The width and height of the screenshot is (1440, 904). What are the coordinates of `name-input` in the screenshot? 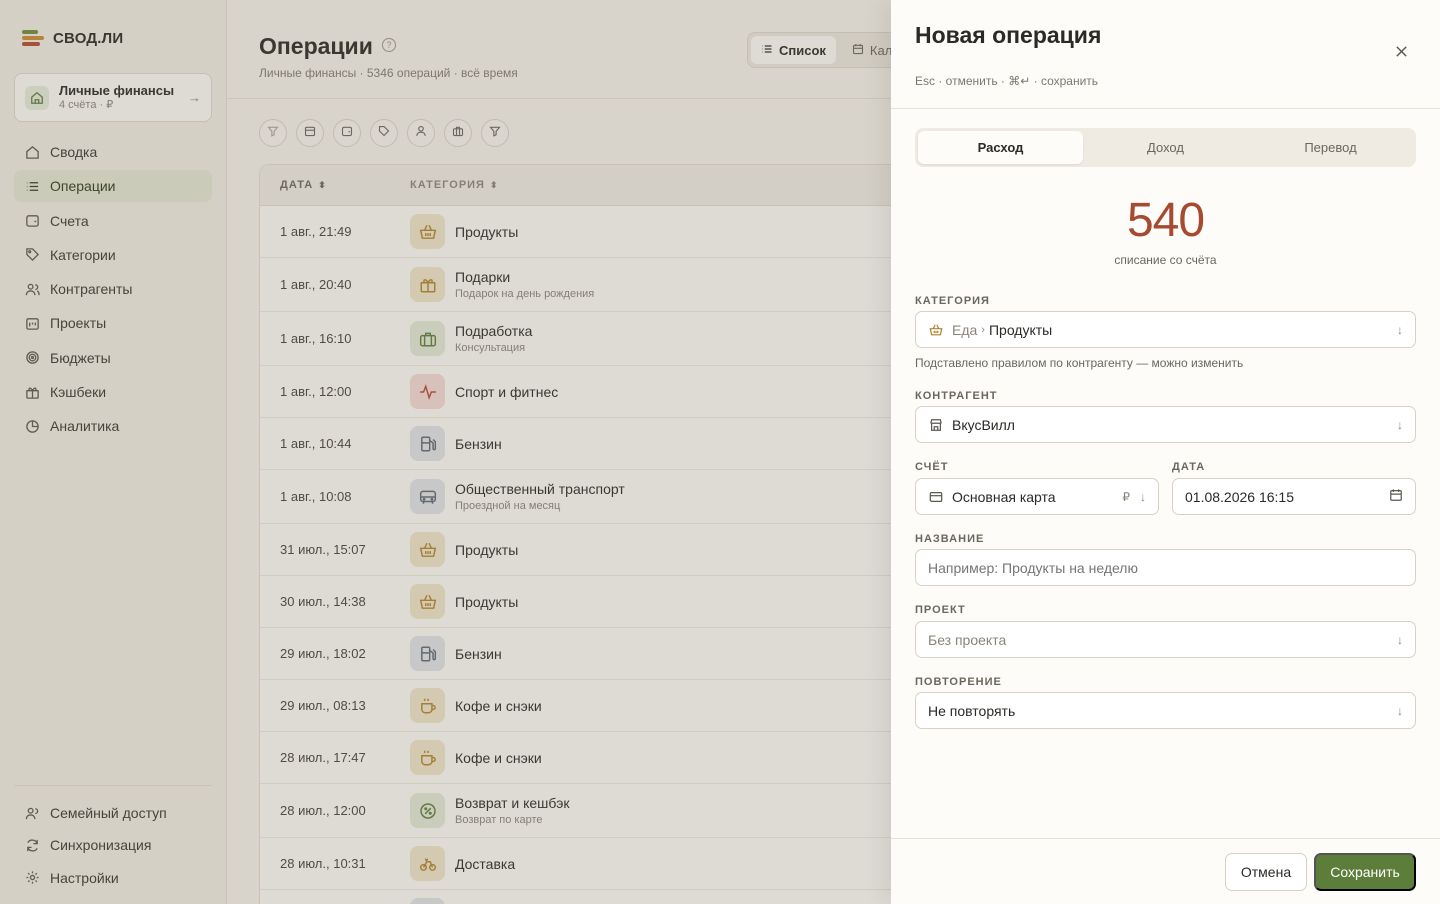 It's located at (1165, 567).